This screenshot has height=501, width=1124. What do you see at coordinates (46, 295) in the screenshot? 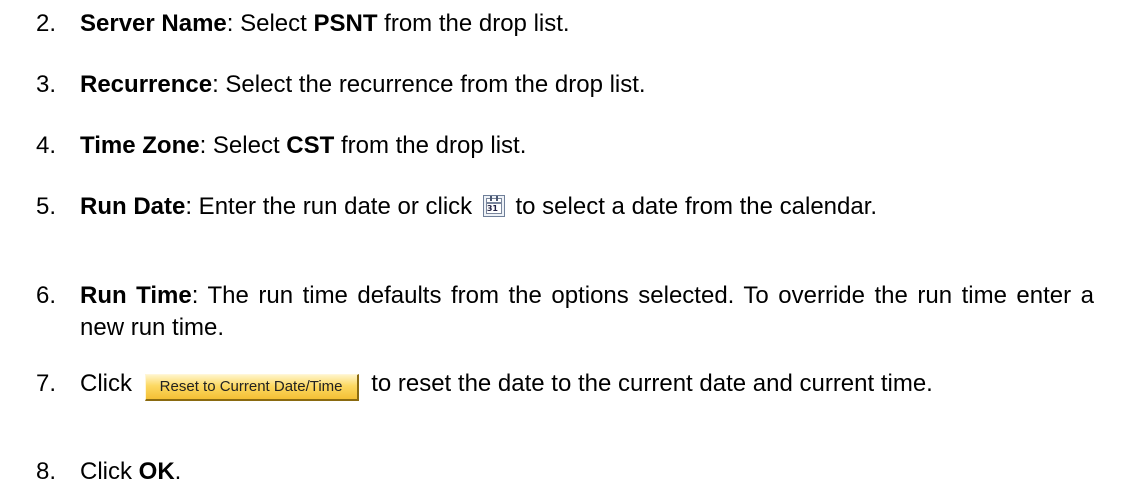
I see `step-number: 6.` at bounding box center [46, 295].